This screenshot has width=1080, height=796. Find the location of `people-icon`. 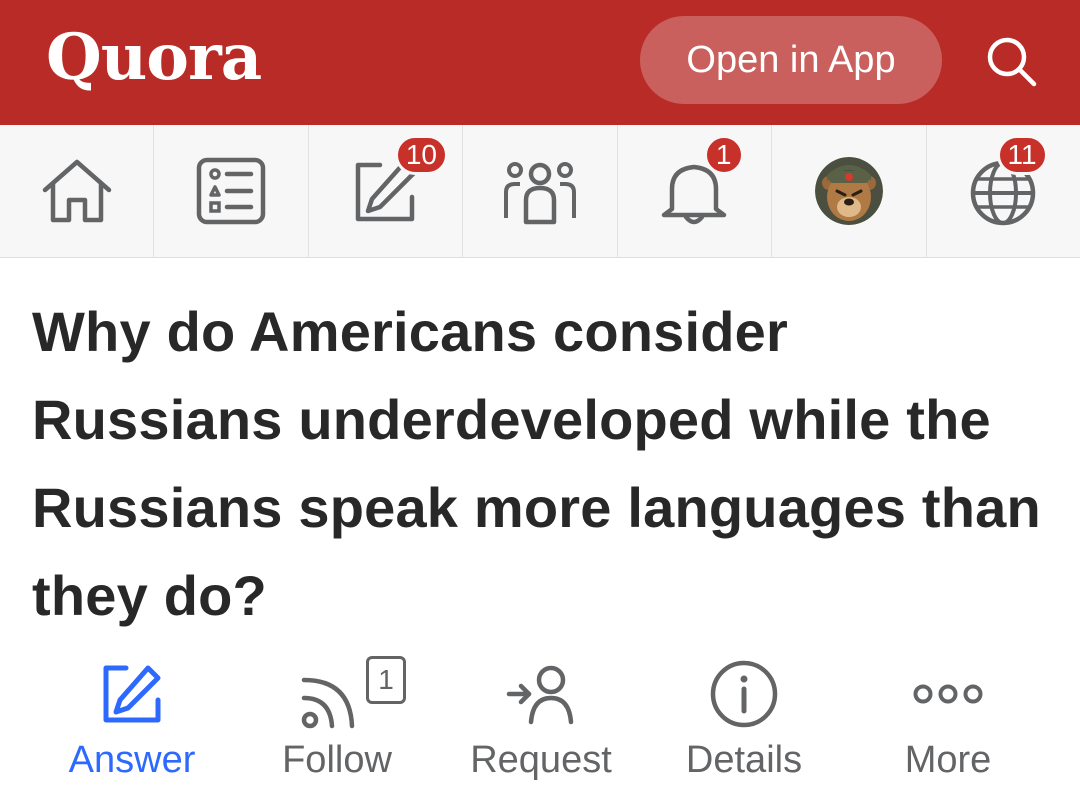

people-icon is located at coordinates (539, 193).